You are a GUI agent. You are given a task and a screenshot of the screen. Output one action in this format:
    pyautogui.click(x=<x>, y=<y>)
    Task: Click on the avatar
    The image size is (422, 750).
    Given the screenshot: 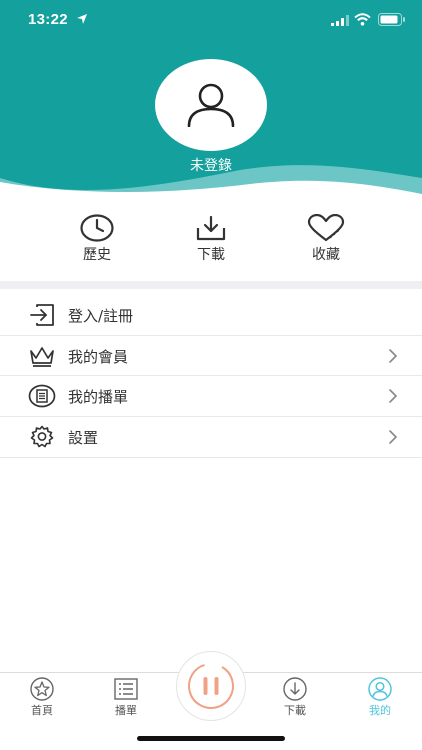 What is the action you would take?
    pyautogui.click(x=211, y=105)
    